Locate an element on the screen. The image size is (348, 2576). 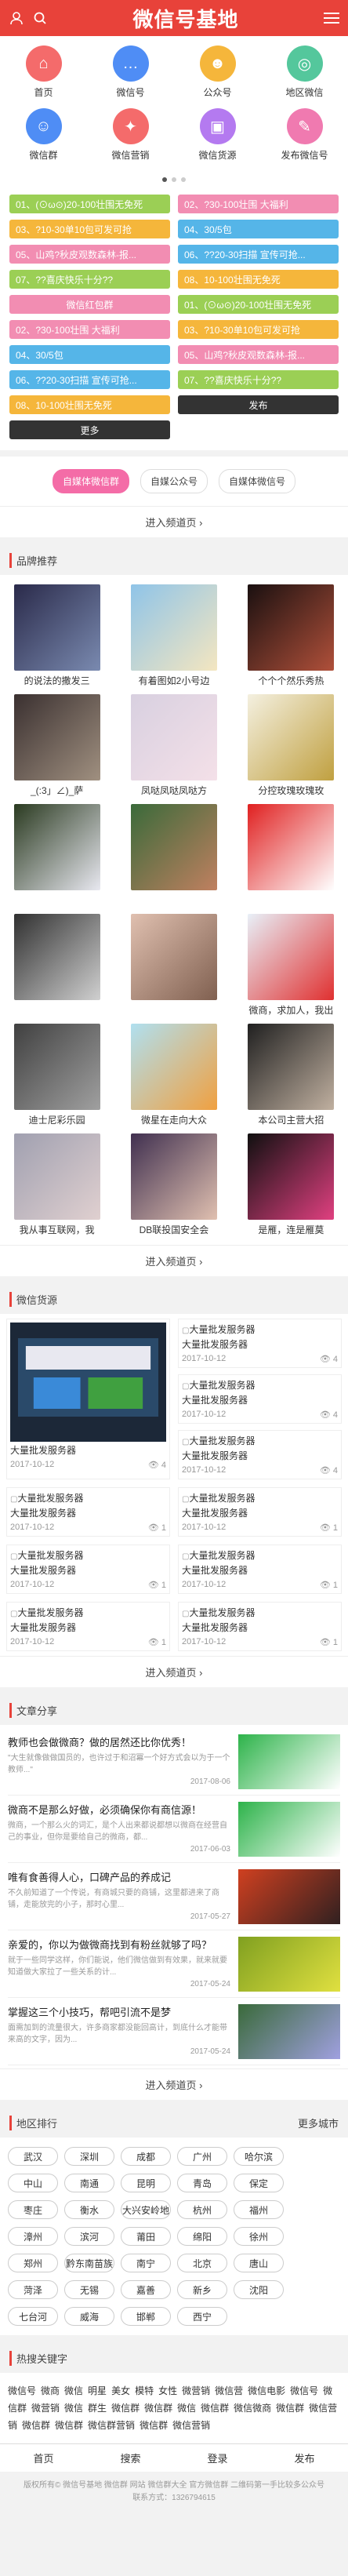
user-icon is located at coordinates (16, 18).